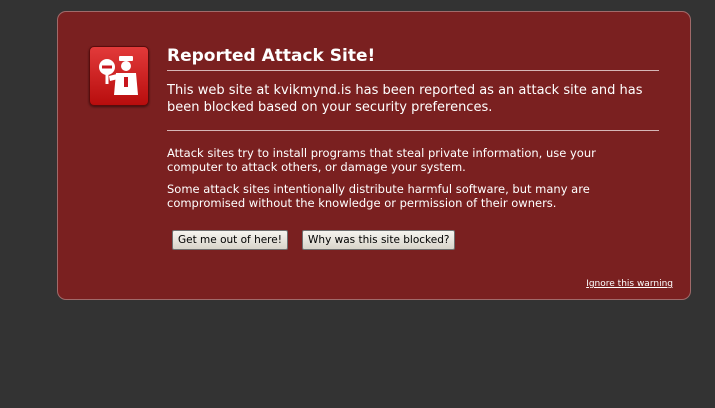  What do you see at coordinates (629, 284) in the screenshot?
I see `ignore-warning-link: Ignore this warning` at bounding box center [629, 284].